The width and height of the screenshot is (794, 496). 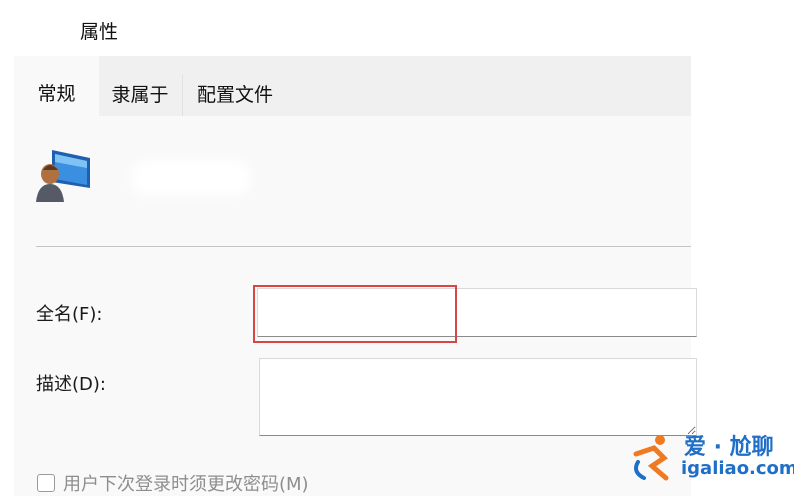 I want to click on user-computer-icon, so click(x=63, y=176).